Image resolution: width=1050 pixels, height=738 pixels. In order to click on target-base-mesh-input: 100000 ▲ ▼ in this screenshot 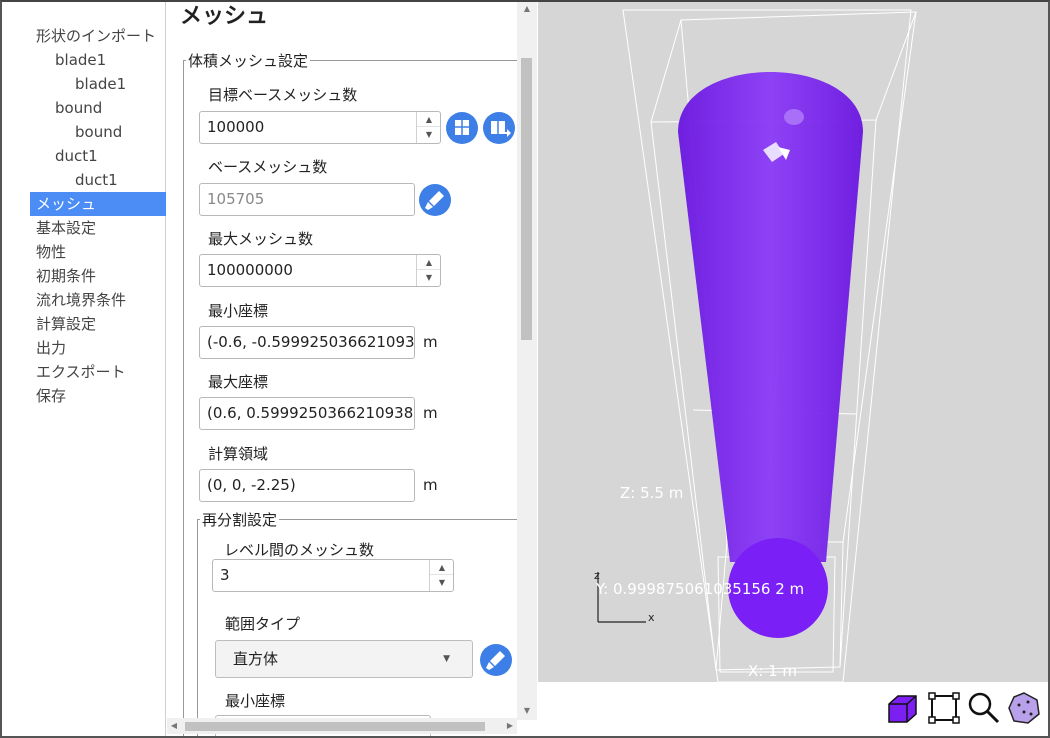, I will do `click(320, 127)`.